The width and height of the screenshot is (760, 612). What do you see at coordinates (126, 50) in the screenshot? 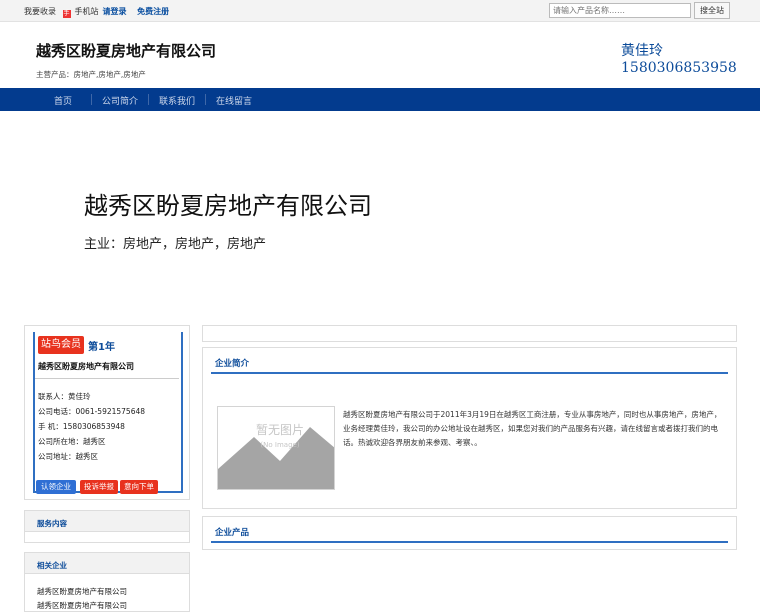
I see `company-title: 越秀区盼夏房地产有限公司` at bounding box center [126, 50].